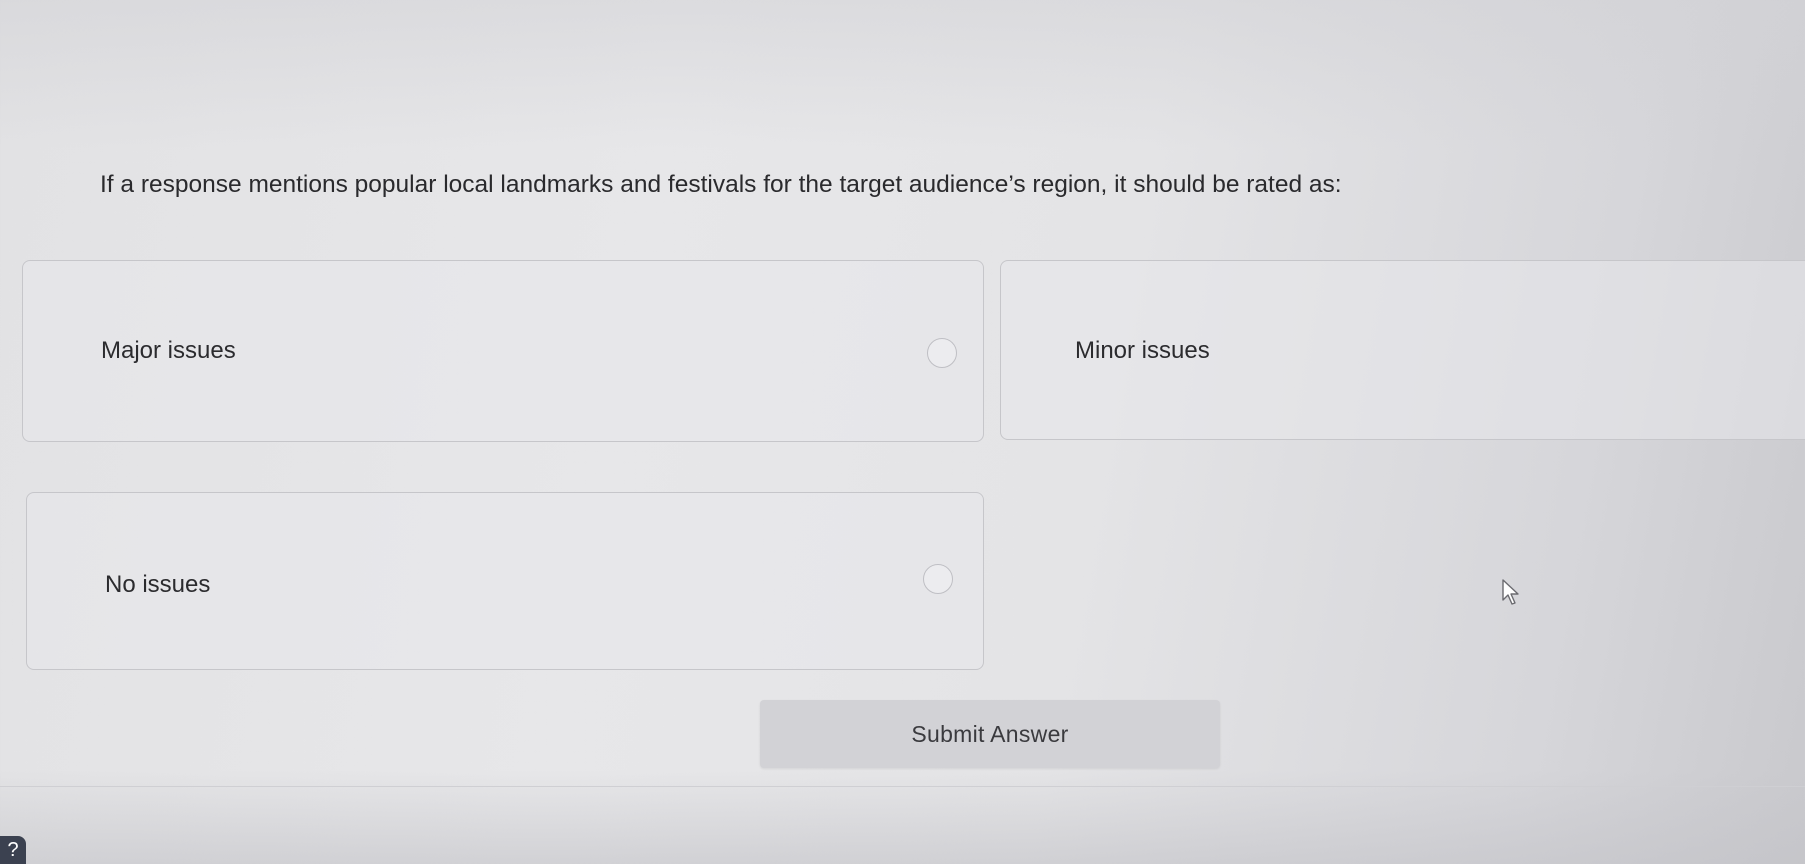 This screenshot has width=1805, height=864. Describe the element at coordinates (902, 786) in the screenshot. I see `divider` at that location.